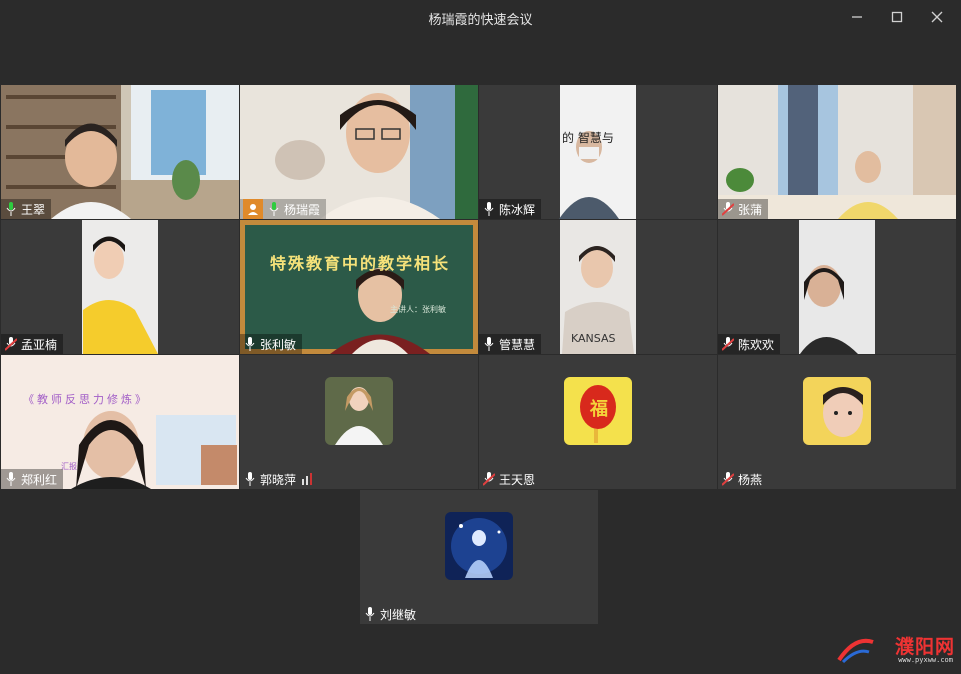 The width and height of the screenshot is (961, 674). Describe the element at coordinates (598, 422) in the screenshot. I see `participant-tile: 福 王天恩` at that location.